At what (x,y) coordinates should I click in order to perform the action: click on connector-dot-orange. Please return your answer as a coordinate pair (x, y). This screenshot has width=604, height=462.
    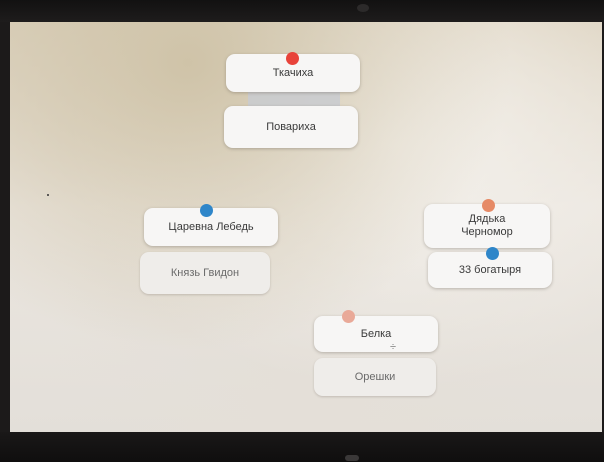
    Looking at the image, I should click on (488, 205).